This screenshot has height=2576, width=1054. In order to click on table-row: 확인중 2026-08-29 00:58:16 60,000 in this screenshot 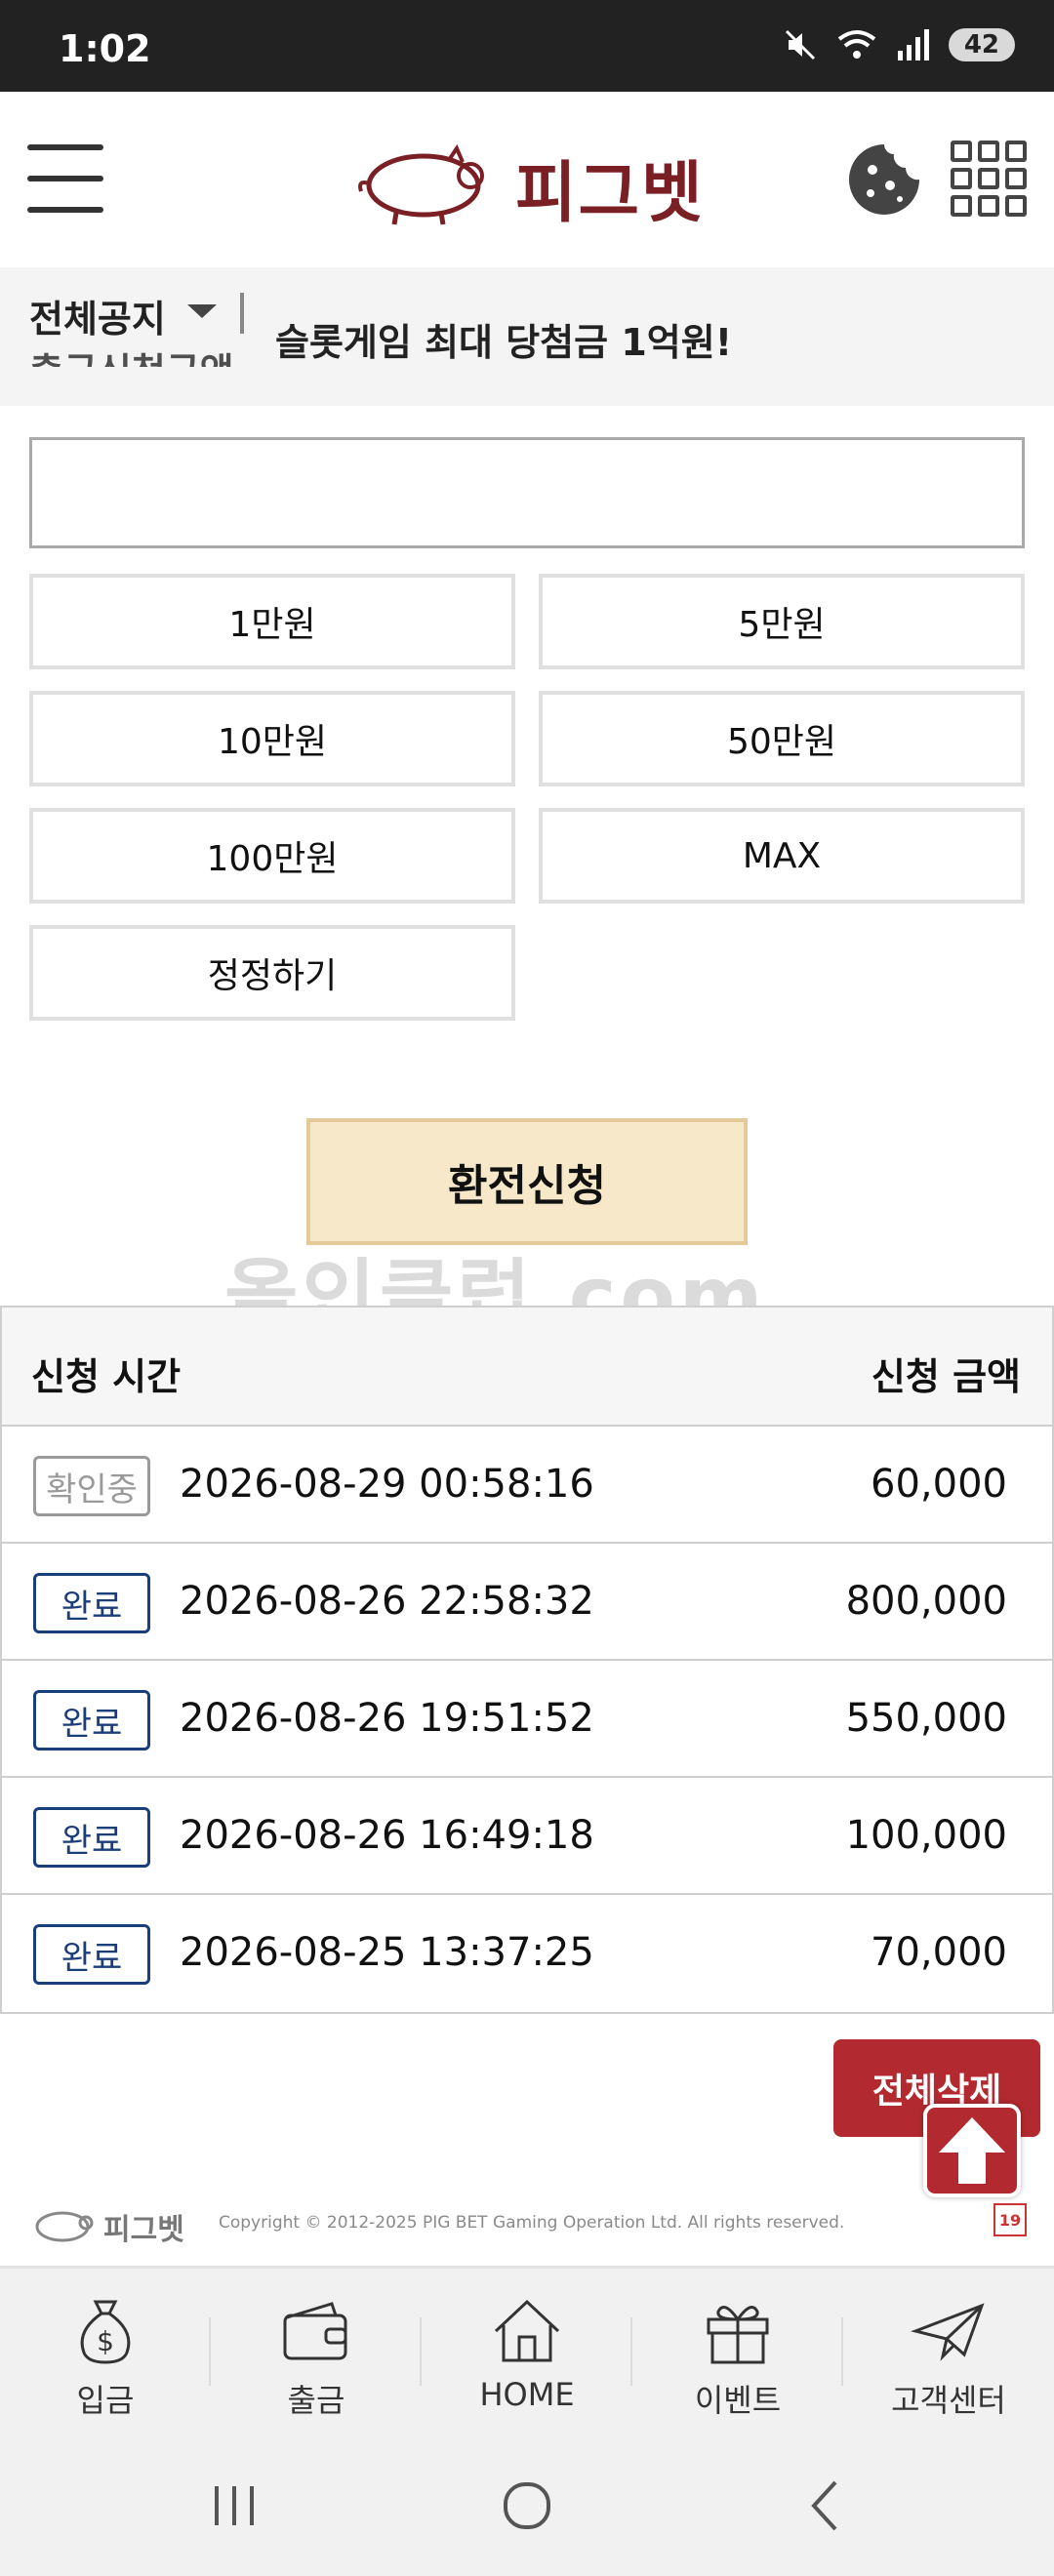, I will do `click(527, 1485)`.